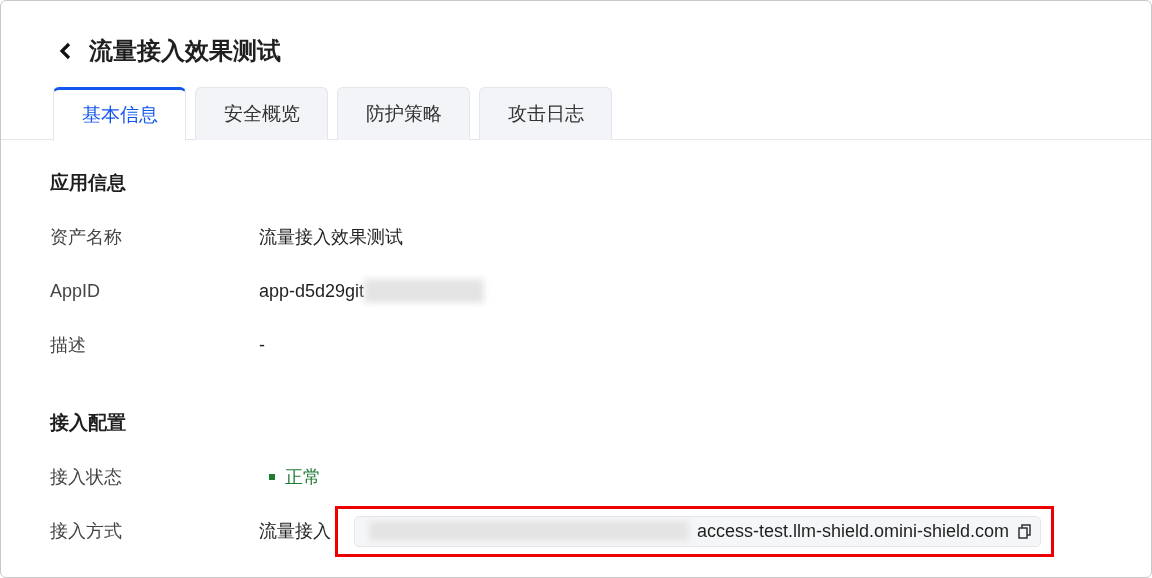  What do you see at coordinates (331, 237) in the screenshot?
I see `field-value: 流量接入效果测试` at bounding box center [331, 237].